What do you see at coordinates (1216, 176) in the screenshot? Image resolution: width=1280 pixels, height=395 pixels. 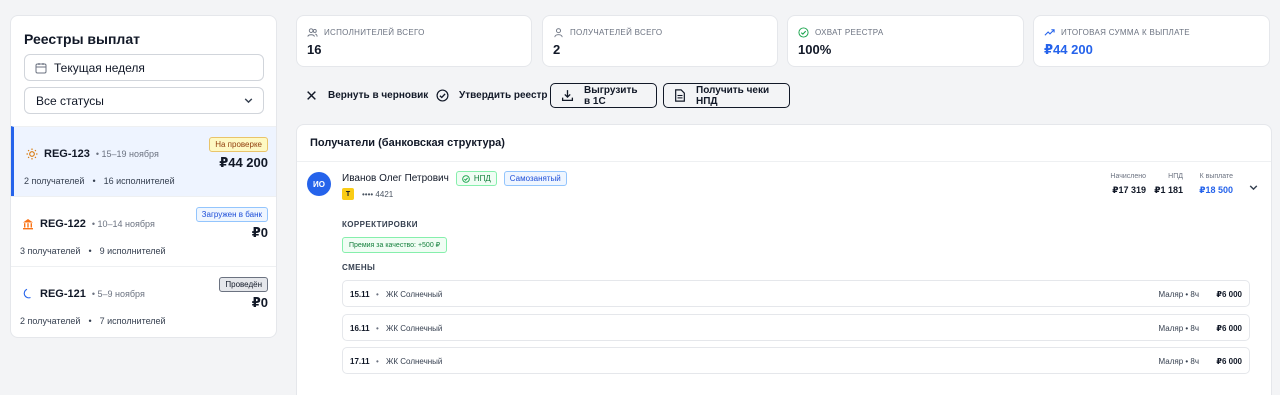 I see `payout-label: К выплате` at bounding box center [1216, 176].